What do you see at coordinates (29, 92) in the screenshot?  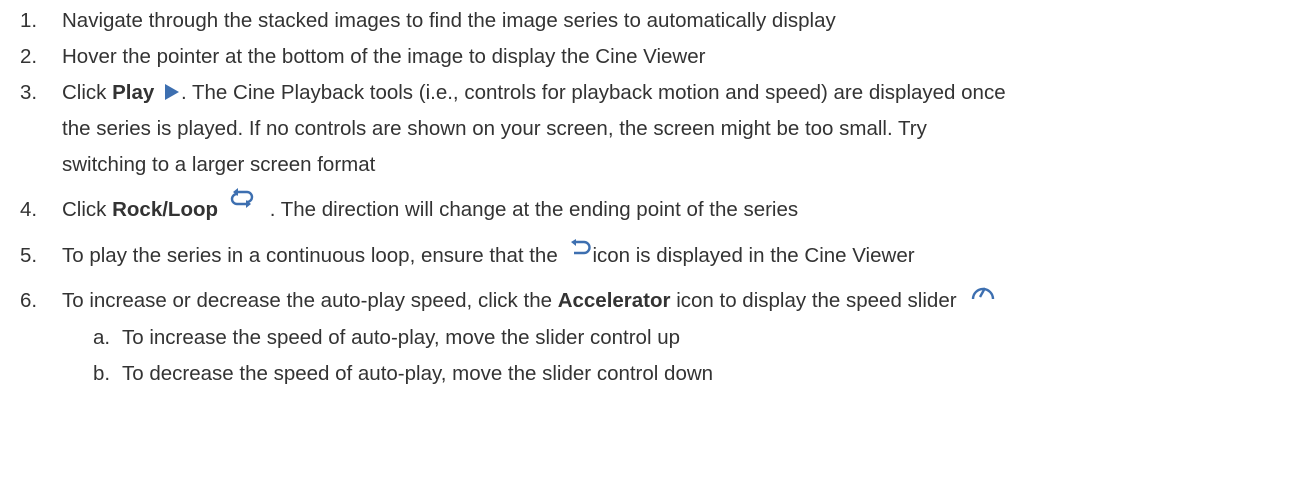 I see `item-number: 3.` at bounding box center [29, 92].